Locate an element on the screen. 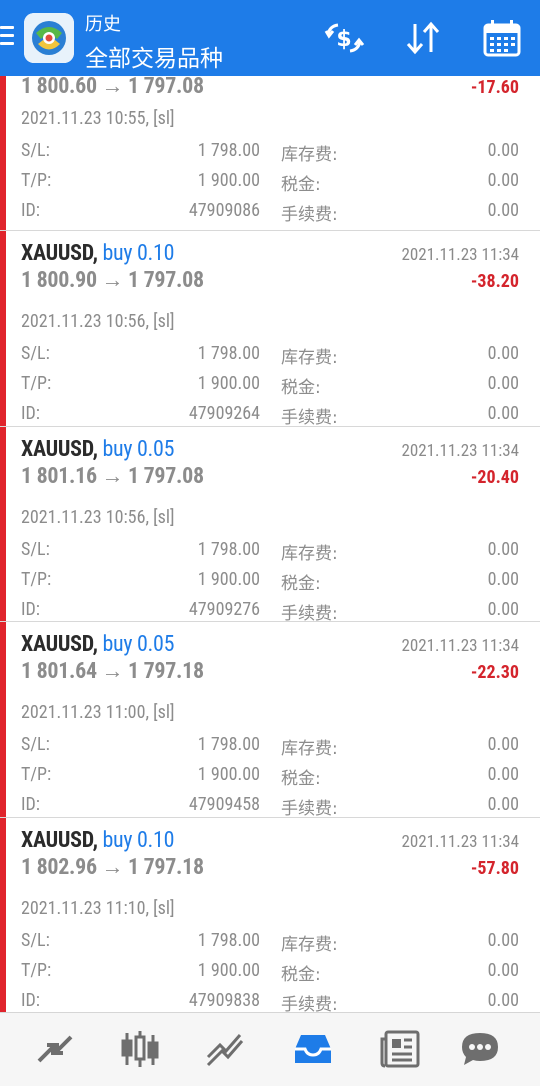 This screenshot has width=540, height=1086. chart-icon is located at coordinates (140, 1049).